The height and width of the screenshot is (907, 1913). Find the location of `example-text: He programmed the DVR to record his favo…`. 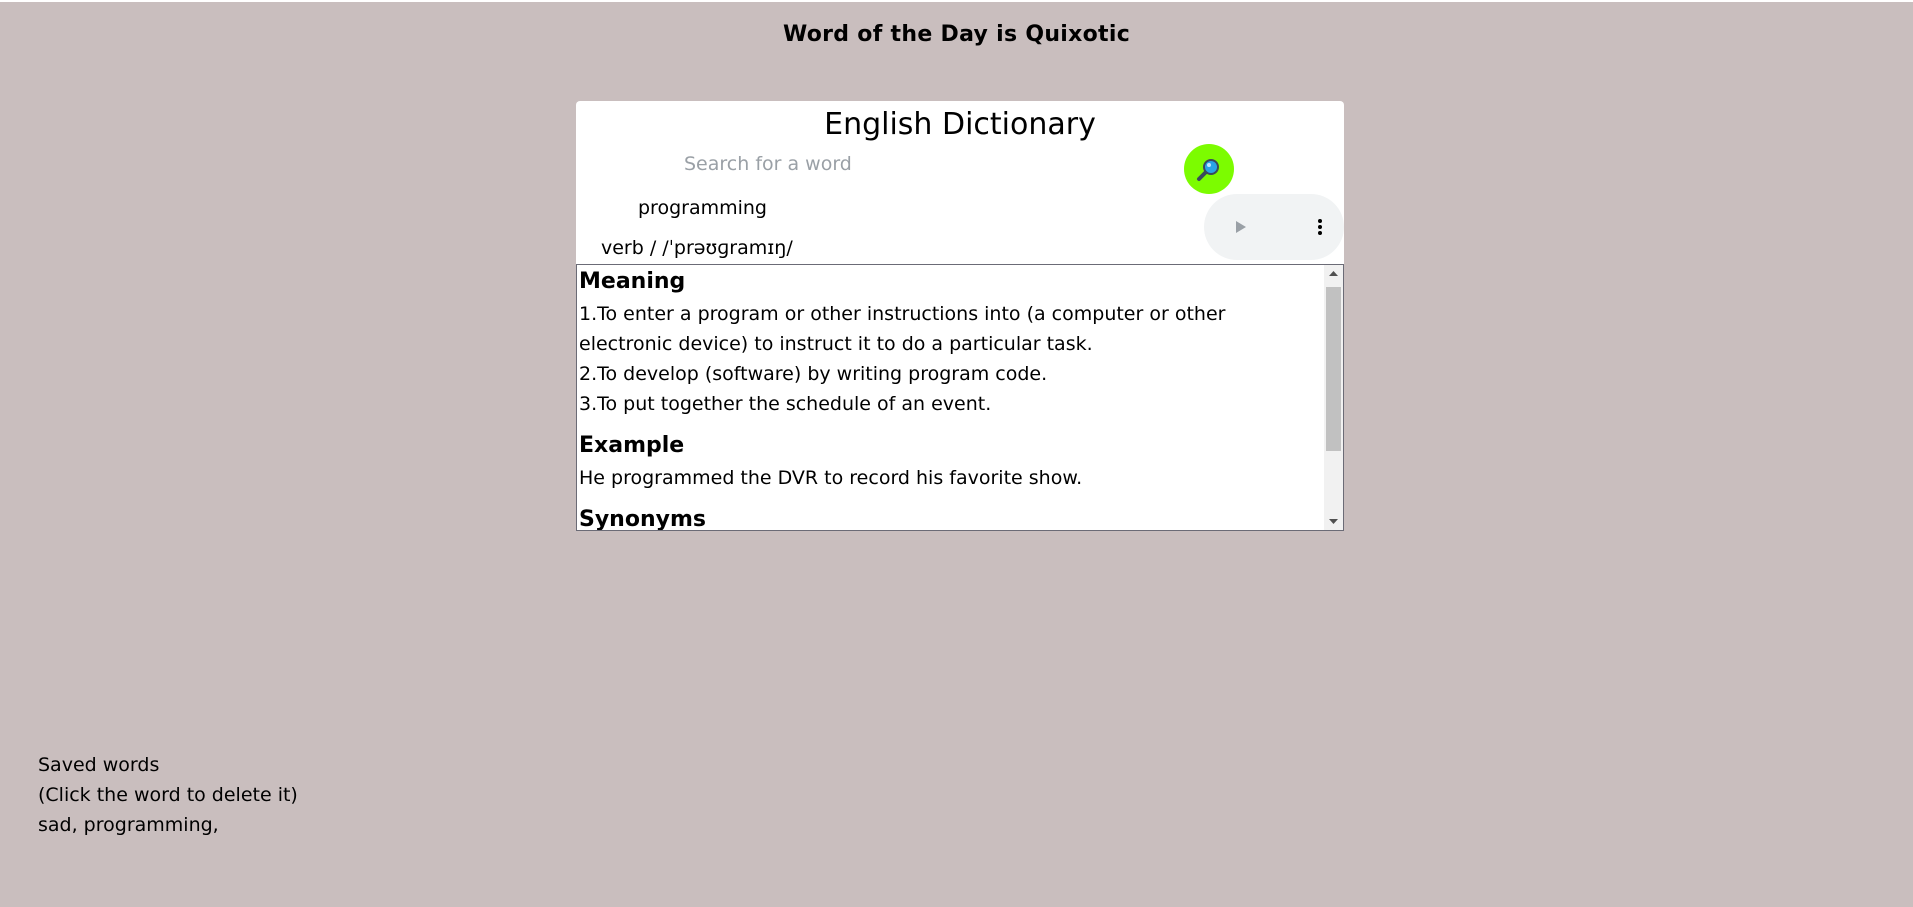

example-text: He programmed the DVR to record his favo… is located at coordinates (831, 478).